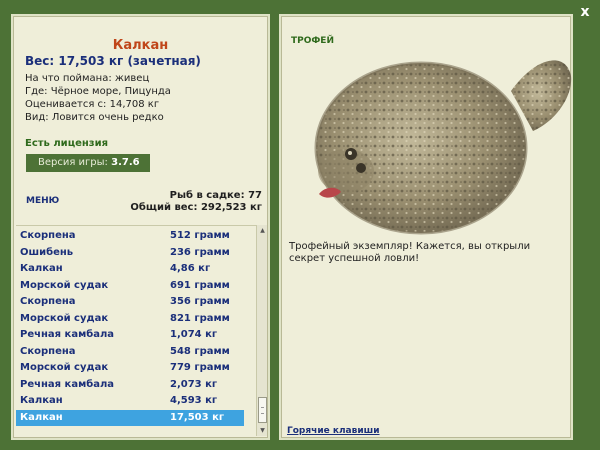 This screenshot has width=600, height=450. What do you see at coordinates (200, 367) in the screenshot?
I see `catch-weight: 779 грамм` at bounding box center [200, 367].